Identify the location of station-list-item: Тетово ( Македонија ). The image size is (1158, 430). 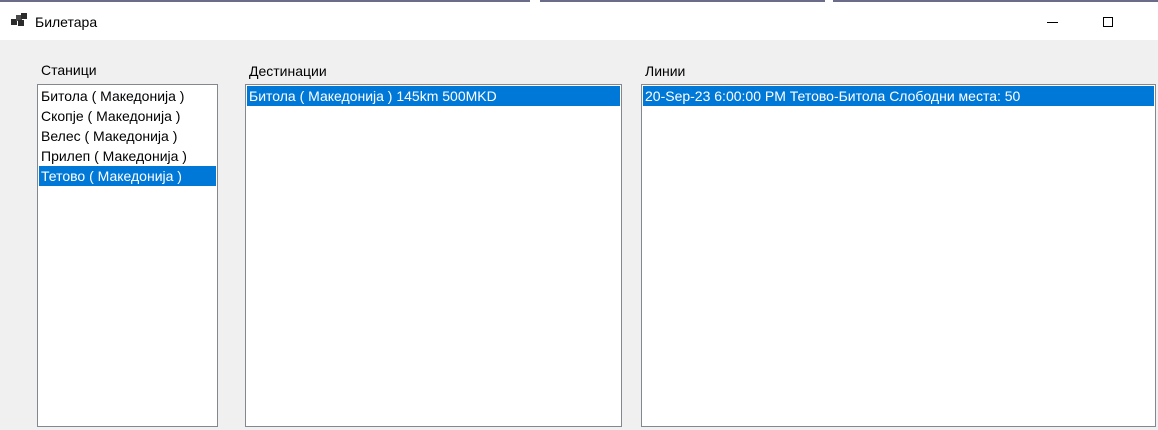
(127, 176).